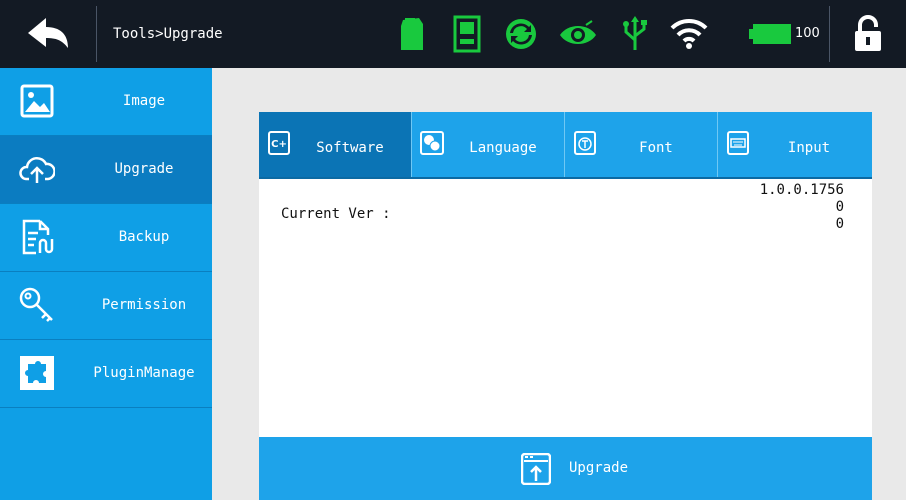 The width and height of the screenshot is (906, 500). I want to click on font-icon, so click(585, 143).